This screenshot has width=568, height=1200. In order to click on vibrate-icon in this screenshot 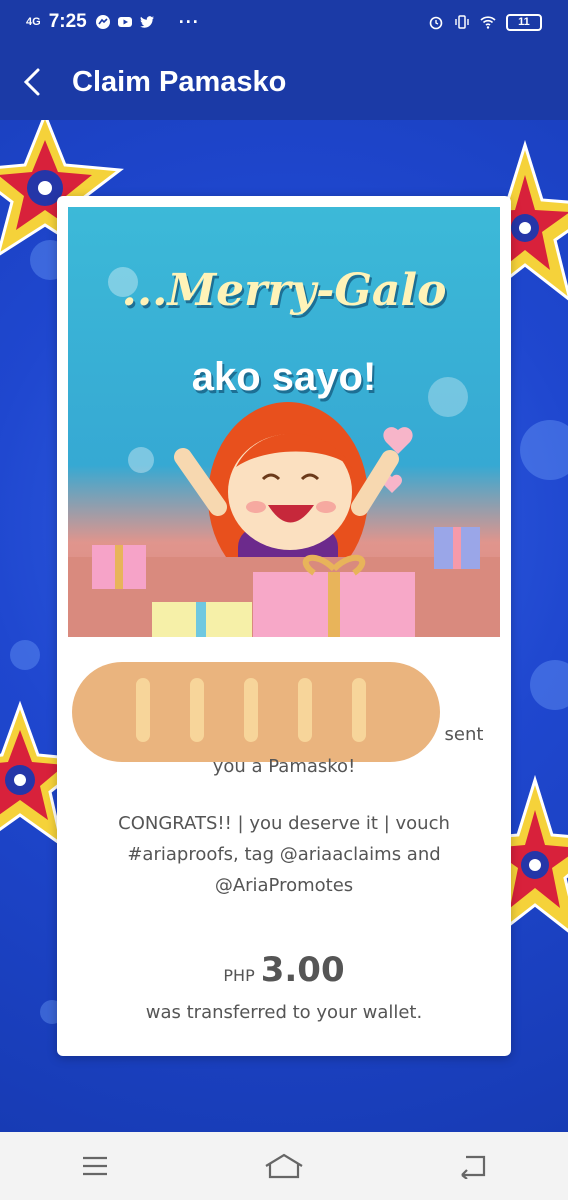, I will do `click(462, 22)`.